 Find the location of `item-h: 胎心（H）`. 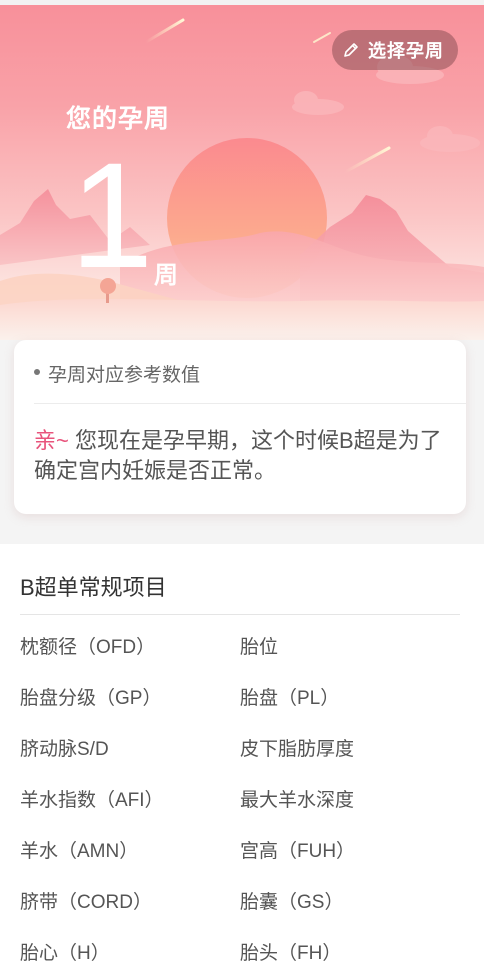

item-h: 胎心（H） is located at coordinates (130, 960).